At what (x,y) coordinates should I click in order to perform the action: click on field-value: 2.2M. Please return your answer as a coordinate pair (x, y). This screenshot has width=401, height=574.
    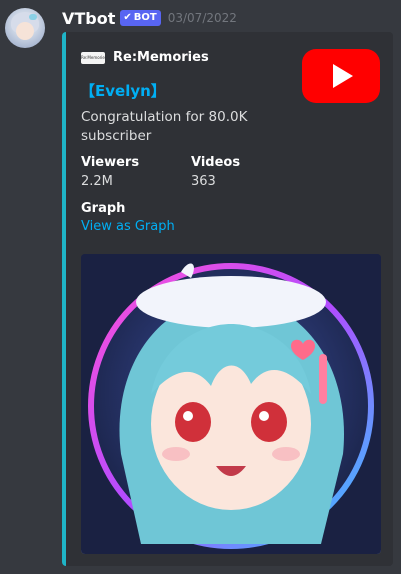
    Looking at the image, I should click on (97, 181).